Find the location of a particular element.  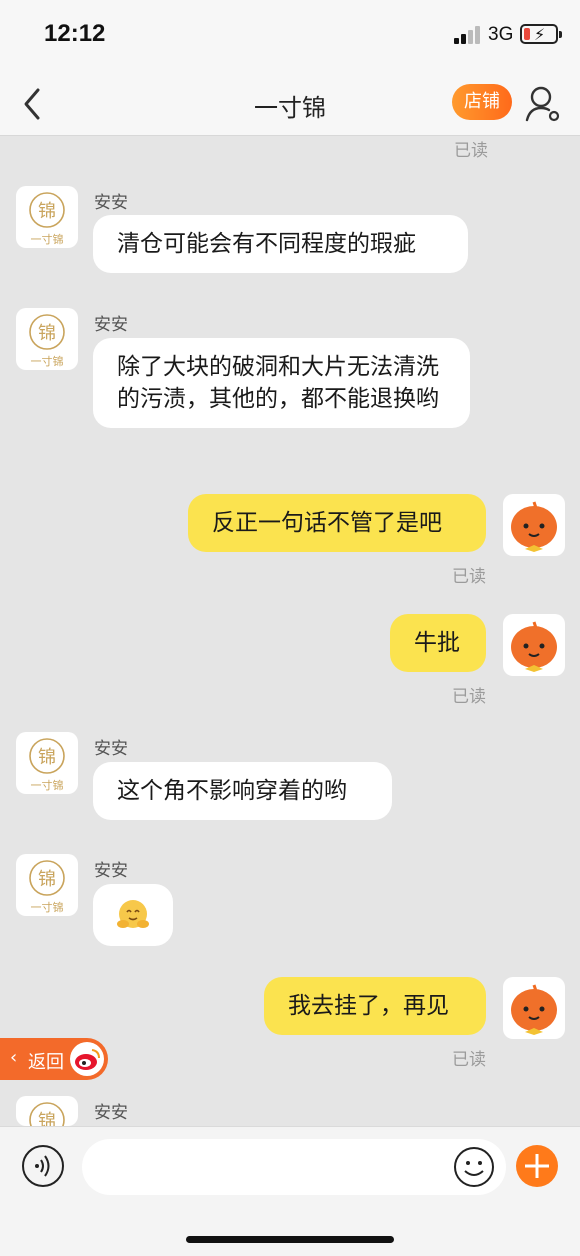

smiley-face-icon is located at coordinates (474, 1167).